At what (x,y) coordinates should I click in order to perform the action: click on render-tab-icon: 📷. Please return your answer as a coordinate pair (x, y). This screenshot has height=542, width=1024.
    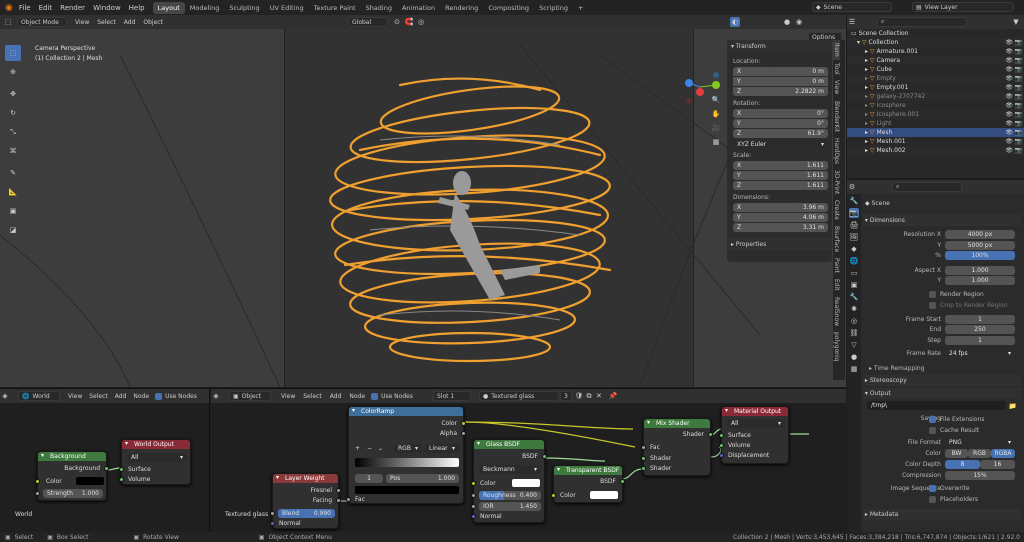
    Looking at the image, I should click on (854, 213).